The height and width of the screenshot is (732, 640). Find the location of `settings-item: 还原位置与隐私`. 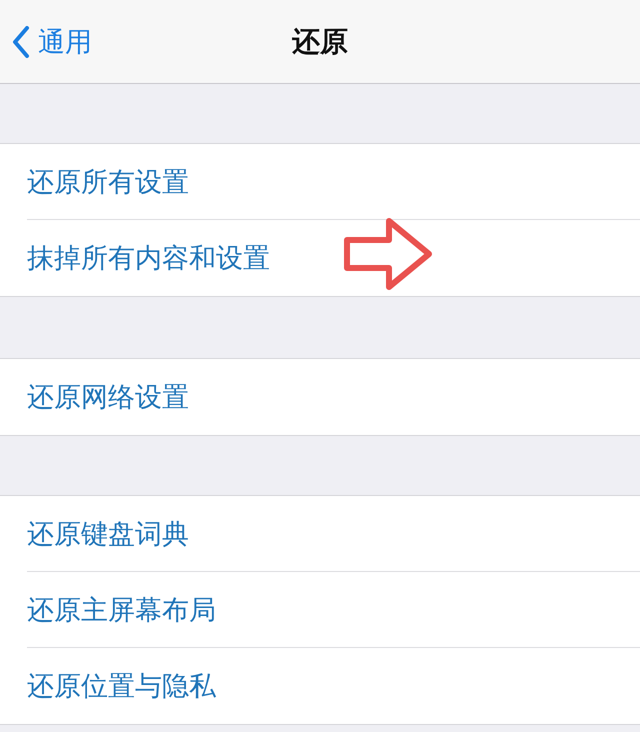

settings-item: 还原位置与隐私 is located at coordinates (121, 686).